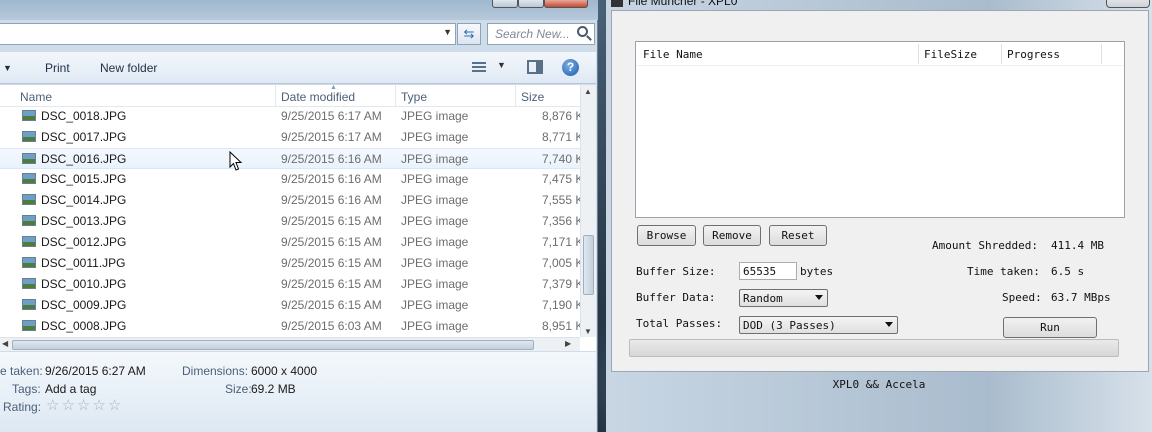 The width and height of the screenshot is (1152, 432). I want to click on file-name: DSC_0015.JPG, so click(84, 179).